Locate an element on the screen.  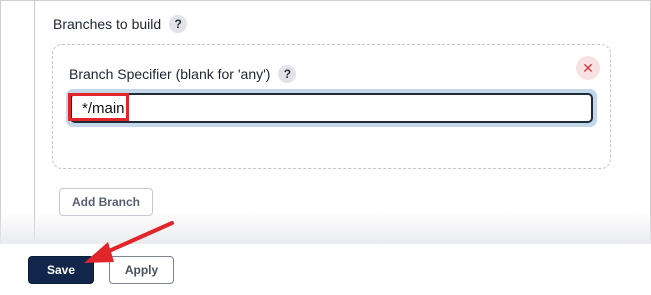
apply-button: Apply is located at coordinates (141, 270).